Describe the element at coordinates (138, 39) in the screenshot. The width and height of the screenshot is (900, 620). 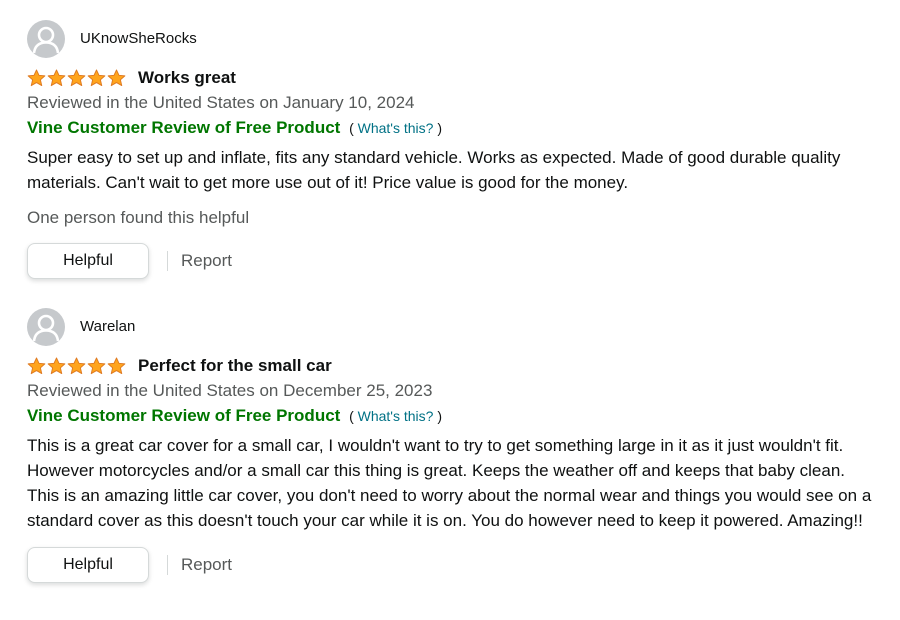
I see `reviewer-name: UKnowSheRocks` at that location.